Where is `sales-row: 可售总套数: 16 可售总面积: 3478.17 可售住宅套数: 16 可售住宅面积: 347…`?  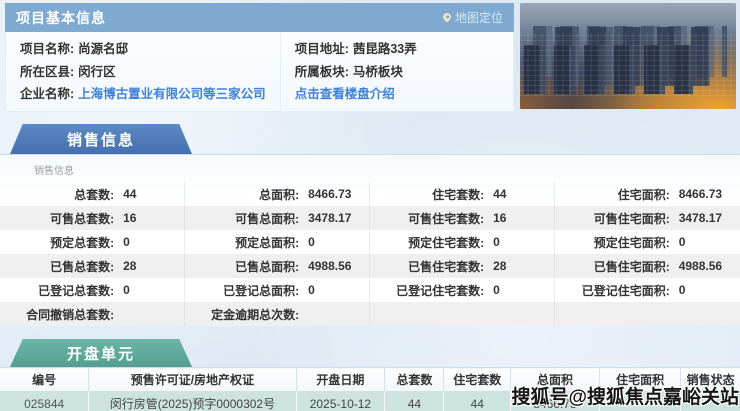 sales-row: 可售总套数: 16 可售总面积: 3478.17 可售住宅套数: 16 可售住宅面积: 347… is located at coordinates (370, 218).